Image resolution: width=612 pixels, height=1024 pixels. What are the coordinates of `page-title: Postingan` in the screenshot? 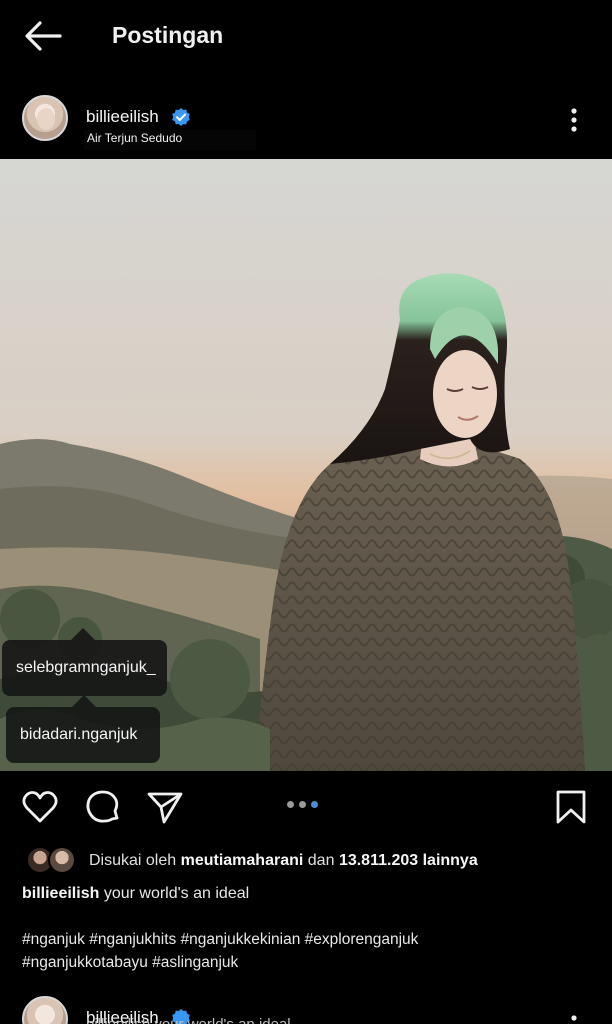 It's located at (168, 35).